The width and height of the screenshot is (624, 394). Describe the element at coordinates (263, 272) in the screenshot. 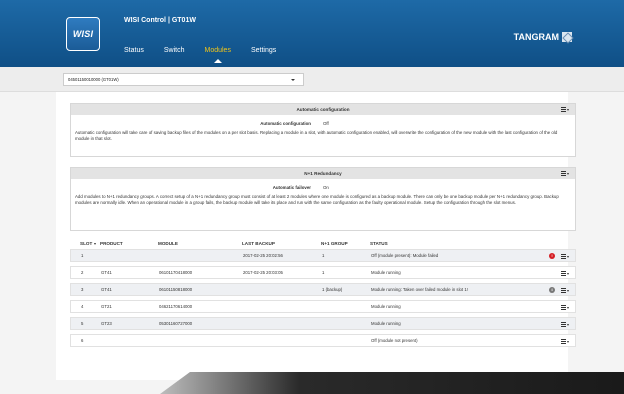

I see `backup-cell: 2017-02-25 20:03:05` at that location.